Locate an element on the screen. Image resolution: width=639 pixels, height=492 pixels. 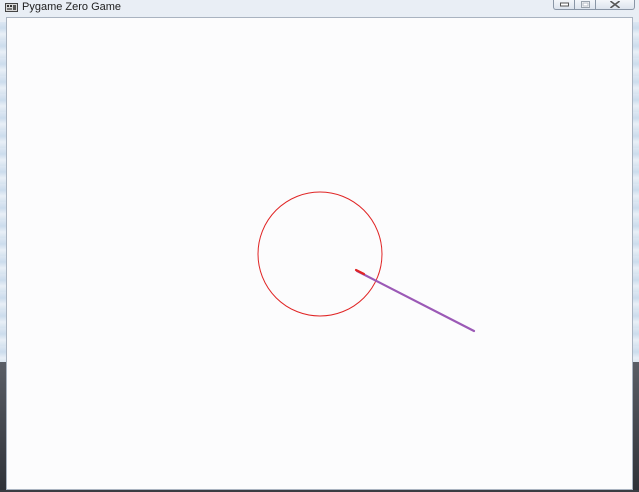
minimize-icon is located at coordinates (564, 4).